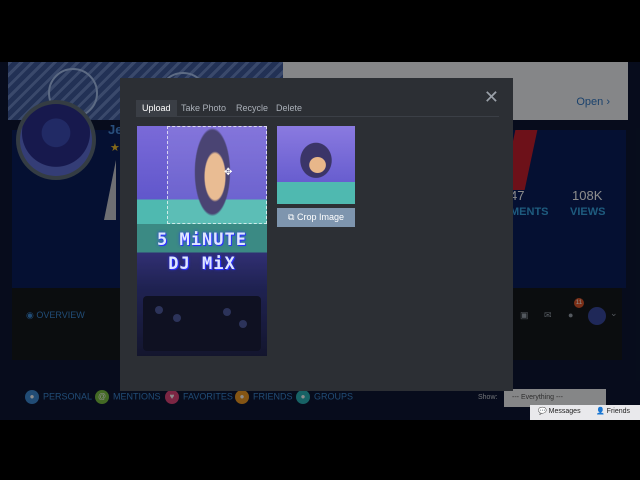 Image resolution: width=640 pixels, height=480 pixels. What do you see at coordinates (217, 175) in the screenshot?
I see `crop-selection: ✥` at bounding box center [217, 175].